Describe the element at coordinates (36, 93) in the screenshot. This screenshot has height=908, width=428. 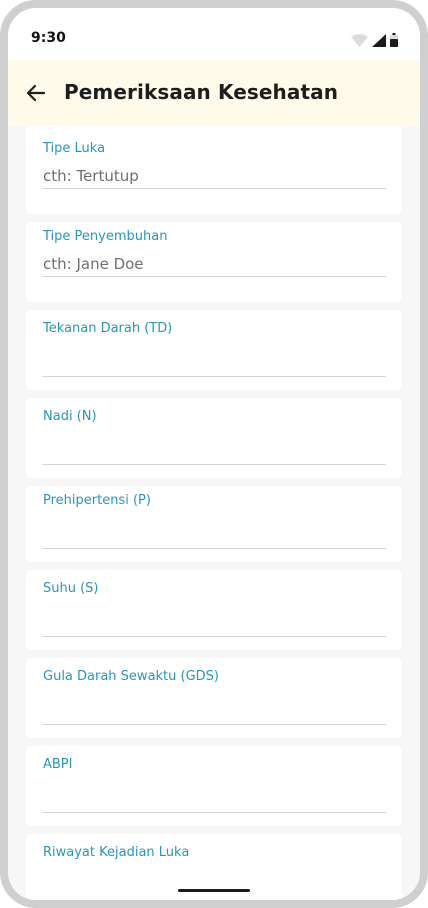
I see `back-button` at that location.